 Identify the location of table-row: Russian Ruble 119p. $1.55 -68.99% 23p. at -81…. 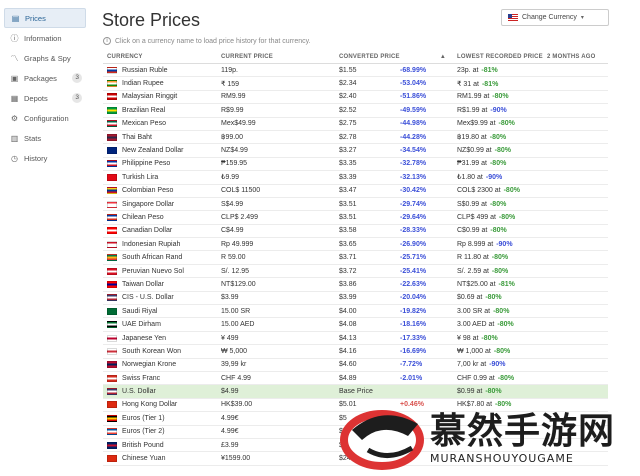
(355, 71).